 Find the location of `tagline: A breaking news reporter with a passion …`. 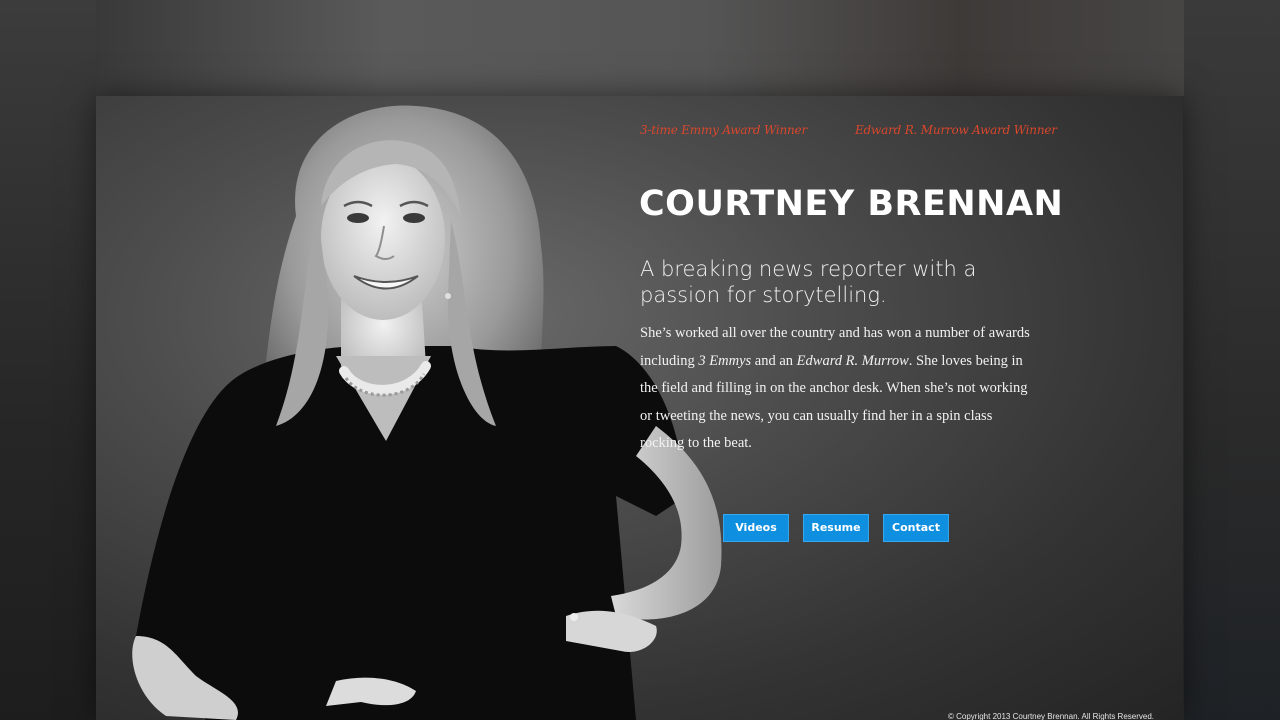

tagline: A breaking news reporter with a passion … is located at coordinates (808, 282).